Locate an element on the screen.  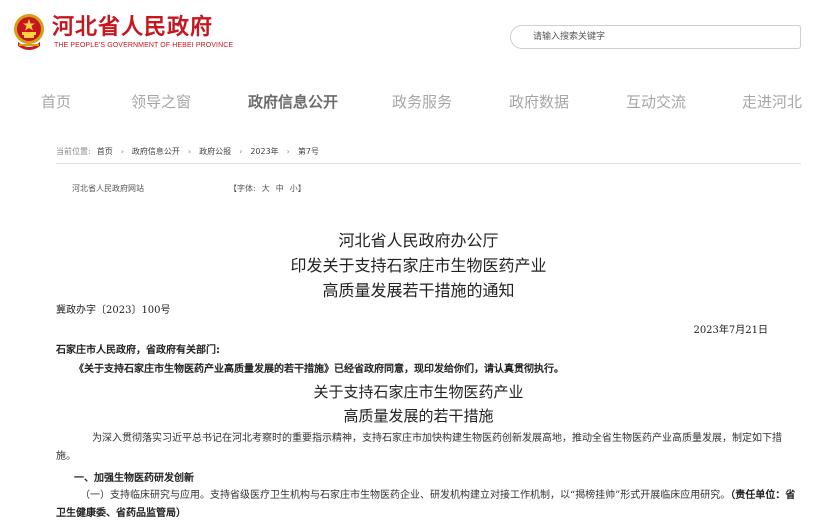
national-emblem-logo is located at coordinates (29, 32).